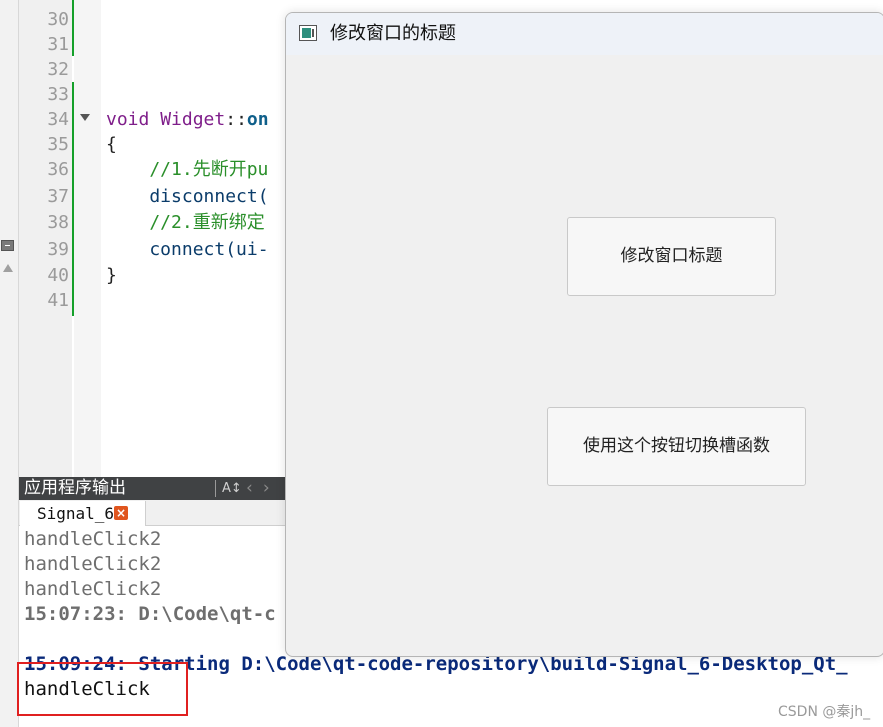 The height and width of the screenshot is (727, 883). Describe the element at coordinates (9, 363) in the screenshot. I see `left-side-strip` at that location.